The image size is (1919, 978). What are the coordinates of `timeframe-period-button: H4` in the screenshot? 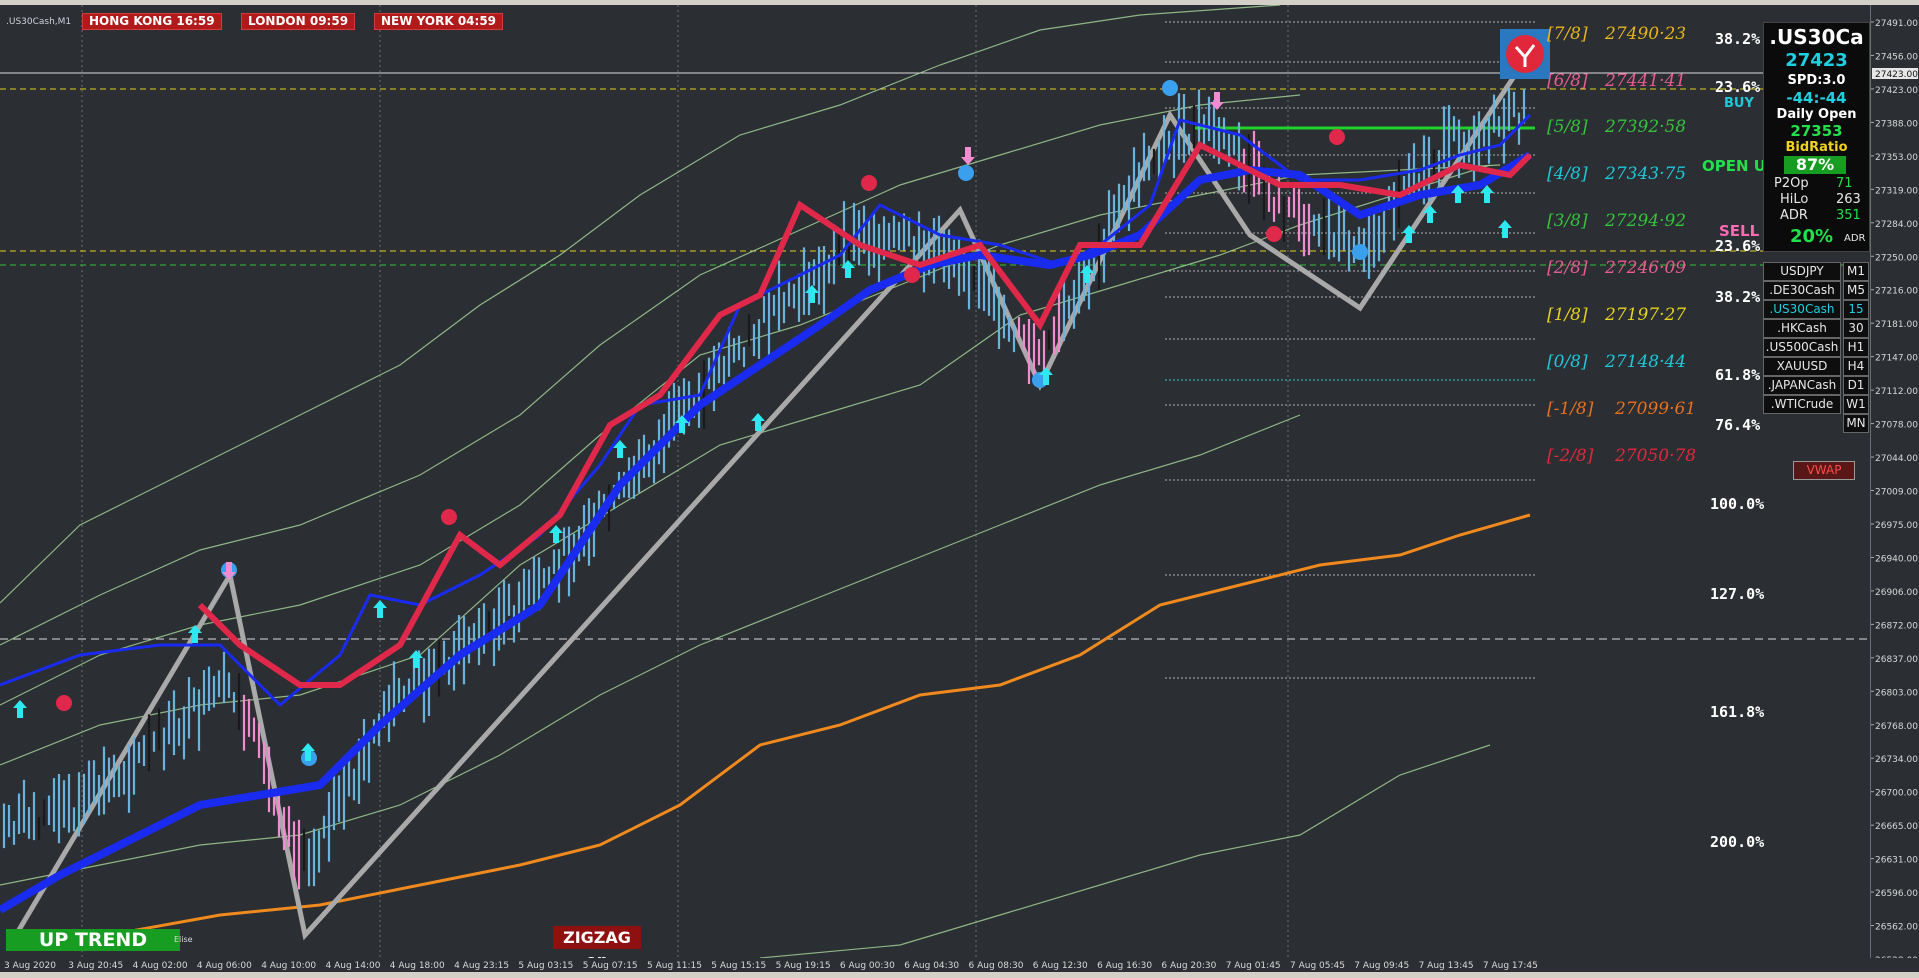 It's located at (1856, 366).